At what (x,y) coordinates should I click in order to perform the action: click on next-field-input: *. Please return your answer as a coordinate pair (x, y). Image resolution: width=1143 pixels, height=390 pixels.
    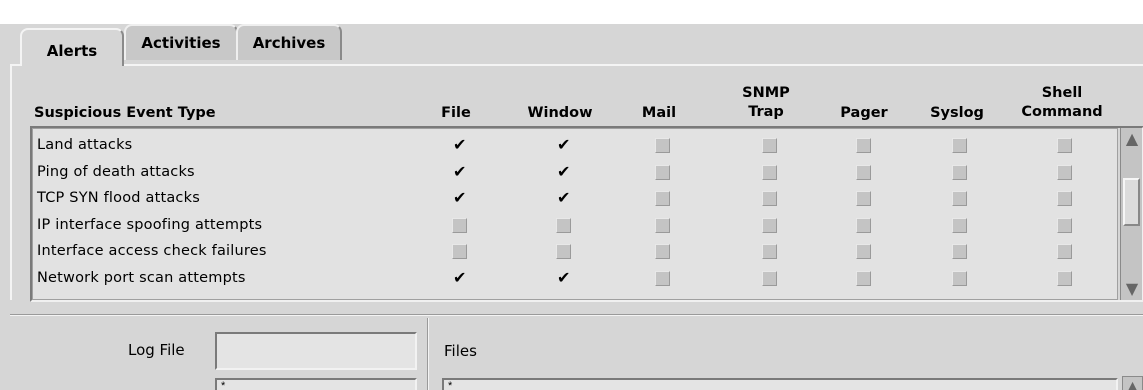
    Looking at the image, I should click on (316, 384).